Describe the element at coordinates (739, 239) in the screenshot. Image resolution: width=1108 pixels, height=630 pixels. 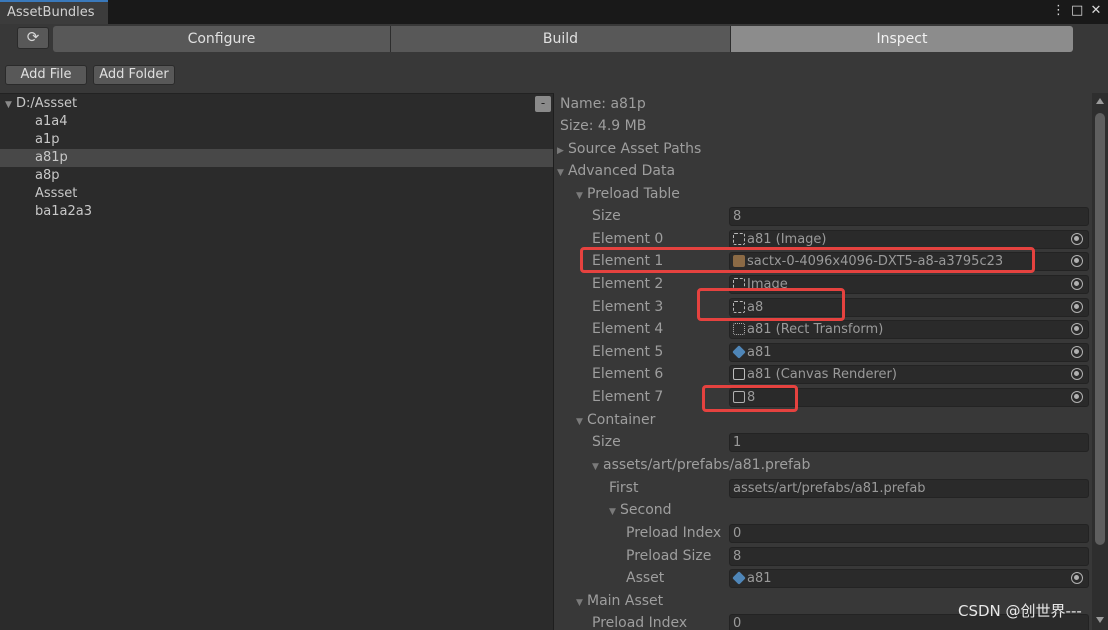
I see `image-icon` at that location.